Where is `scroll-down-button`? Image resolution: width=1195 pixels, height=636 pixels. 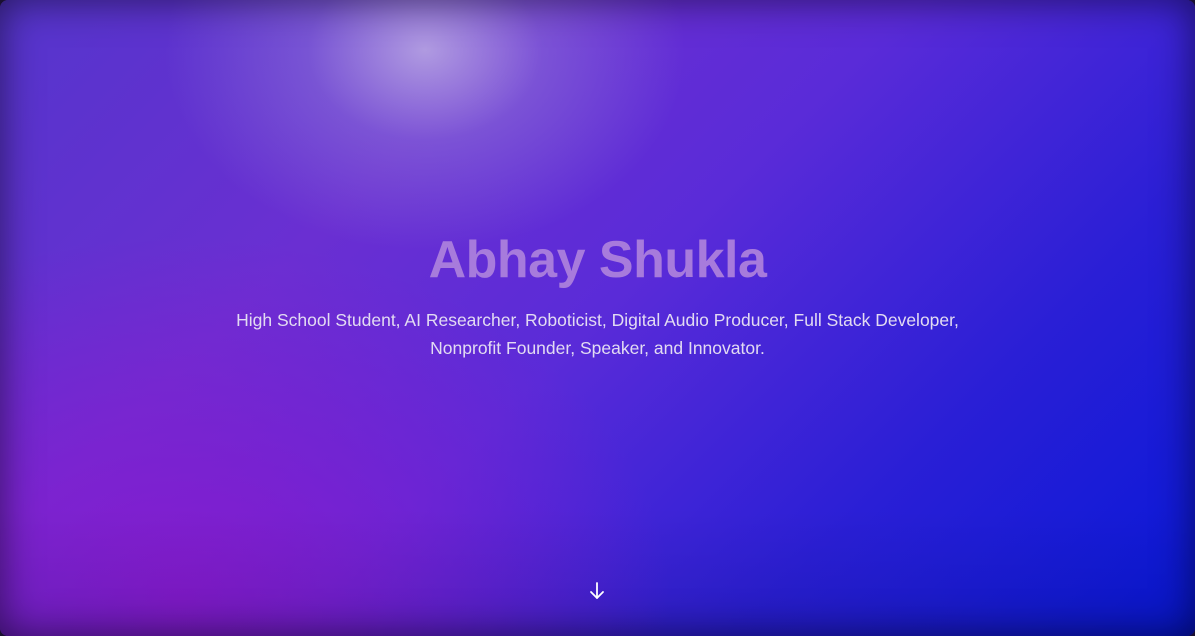
scroll-down-button is located at coordinates (597, 591).